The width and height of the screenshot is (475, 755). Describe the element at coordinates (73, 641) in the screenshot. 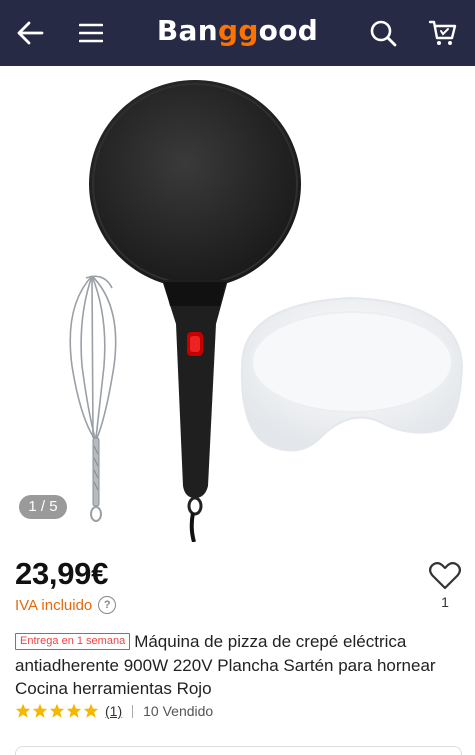

I see `delivery-badge: Entrega en 1 semana` at that location.